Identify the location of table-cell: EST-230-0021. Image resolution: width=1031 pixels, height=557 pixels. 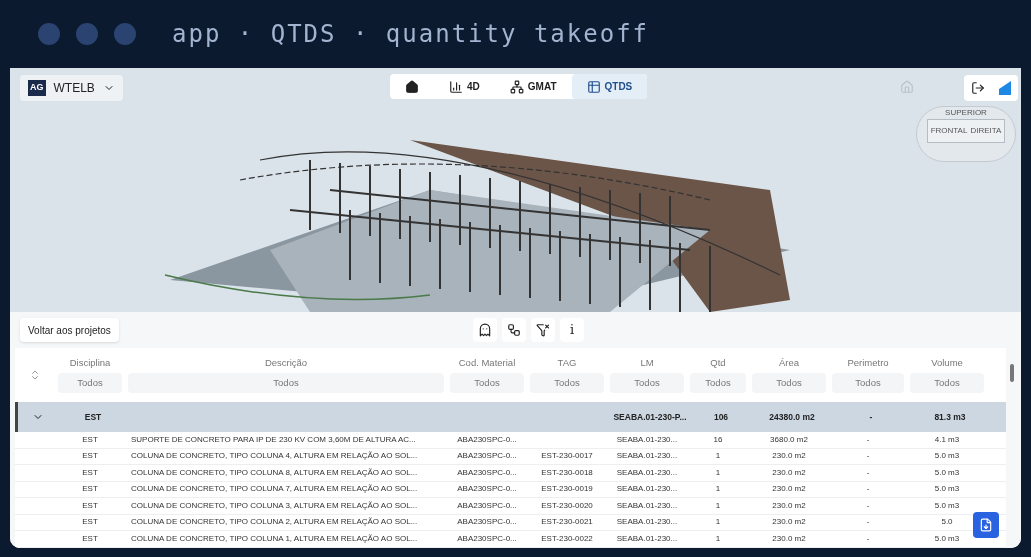
(567, 522).